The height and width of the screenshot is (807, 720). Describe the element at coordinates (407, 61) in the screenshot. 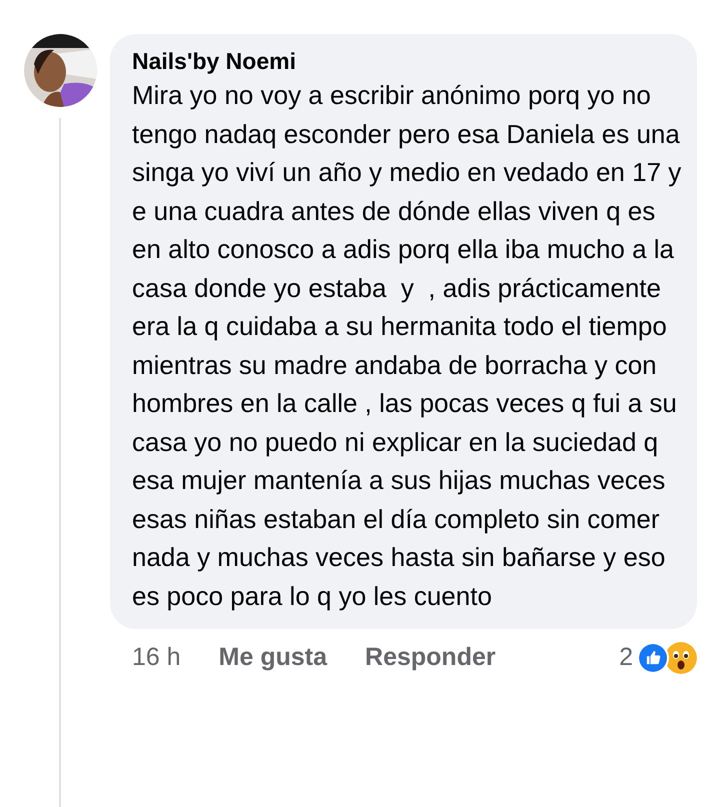

I see `author-name: Nails'by Noemi` at that location.